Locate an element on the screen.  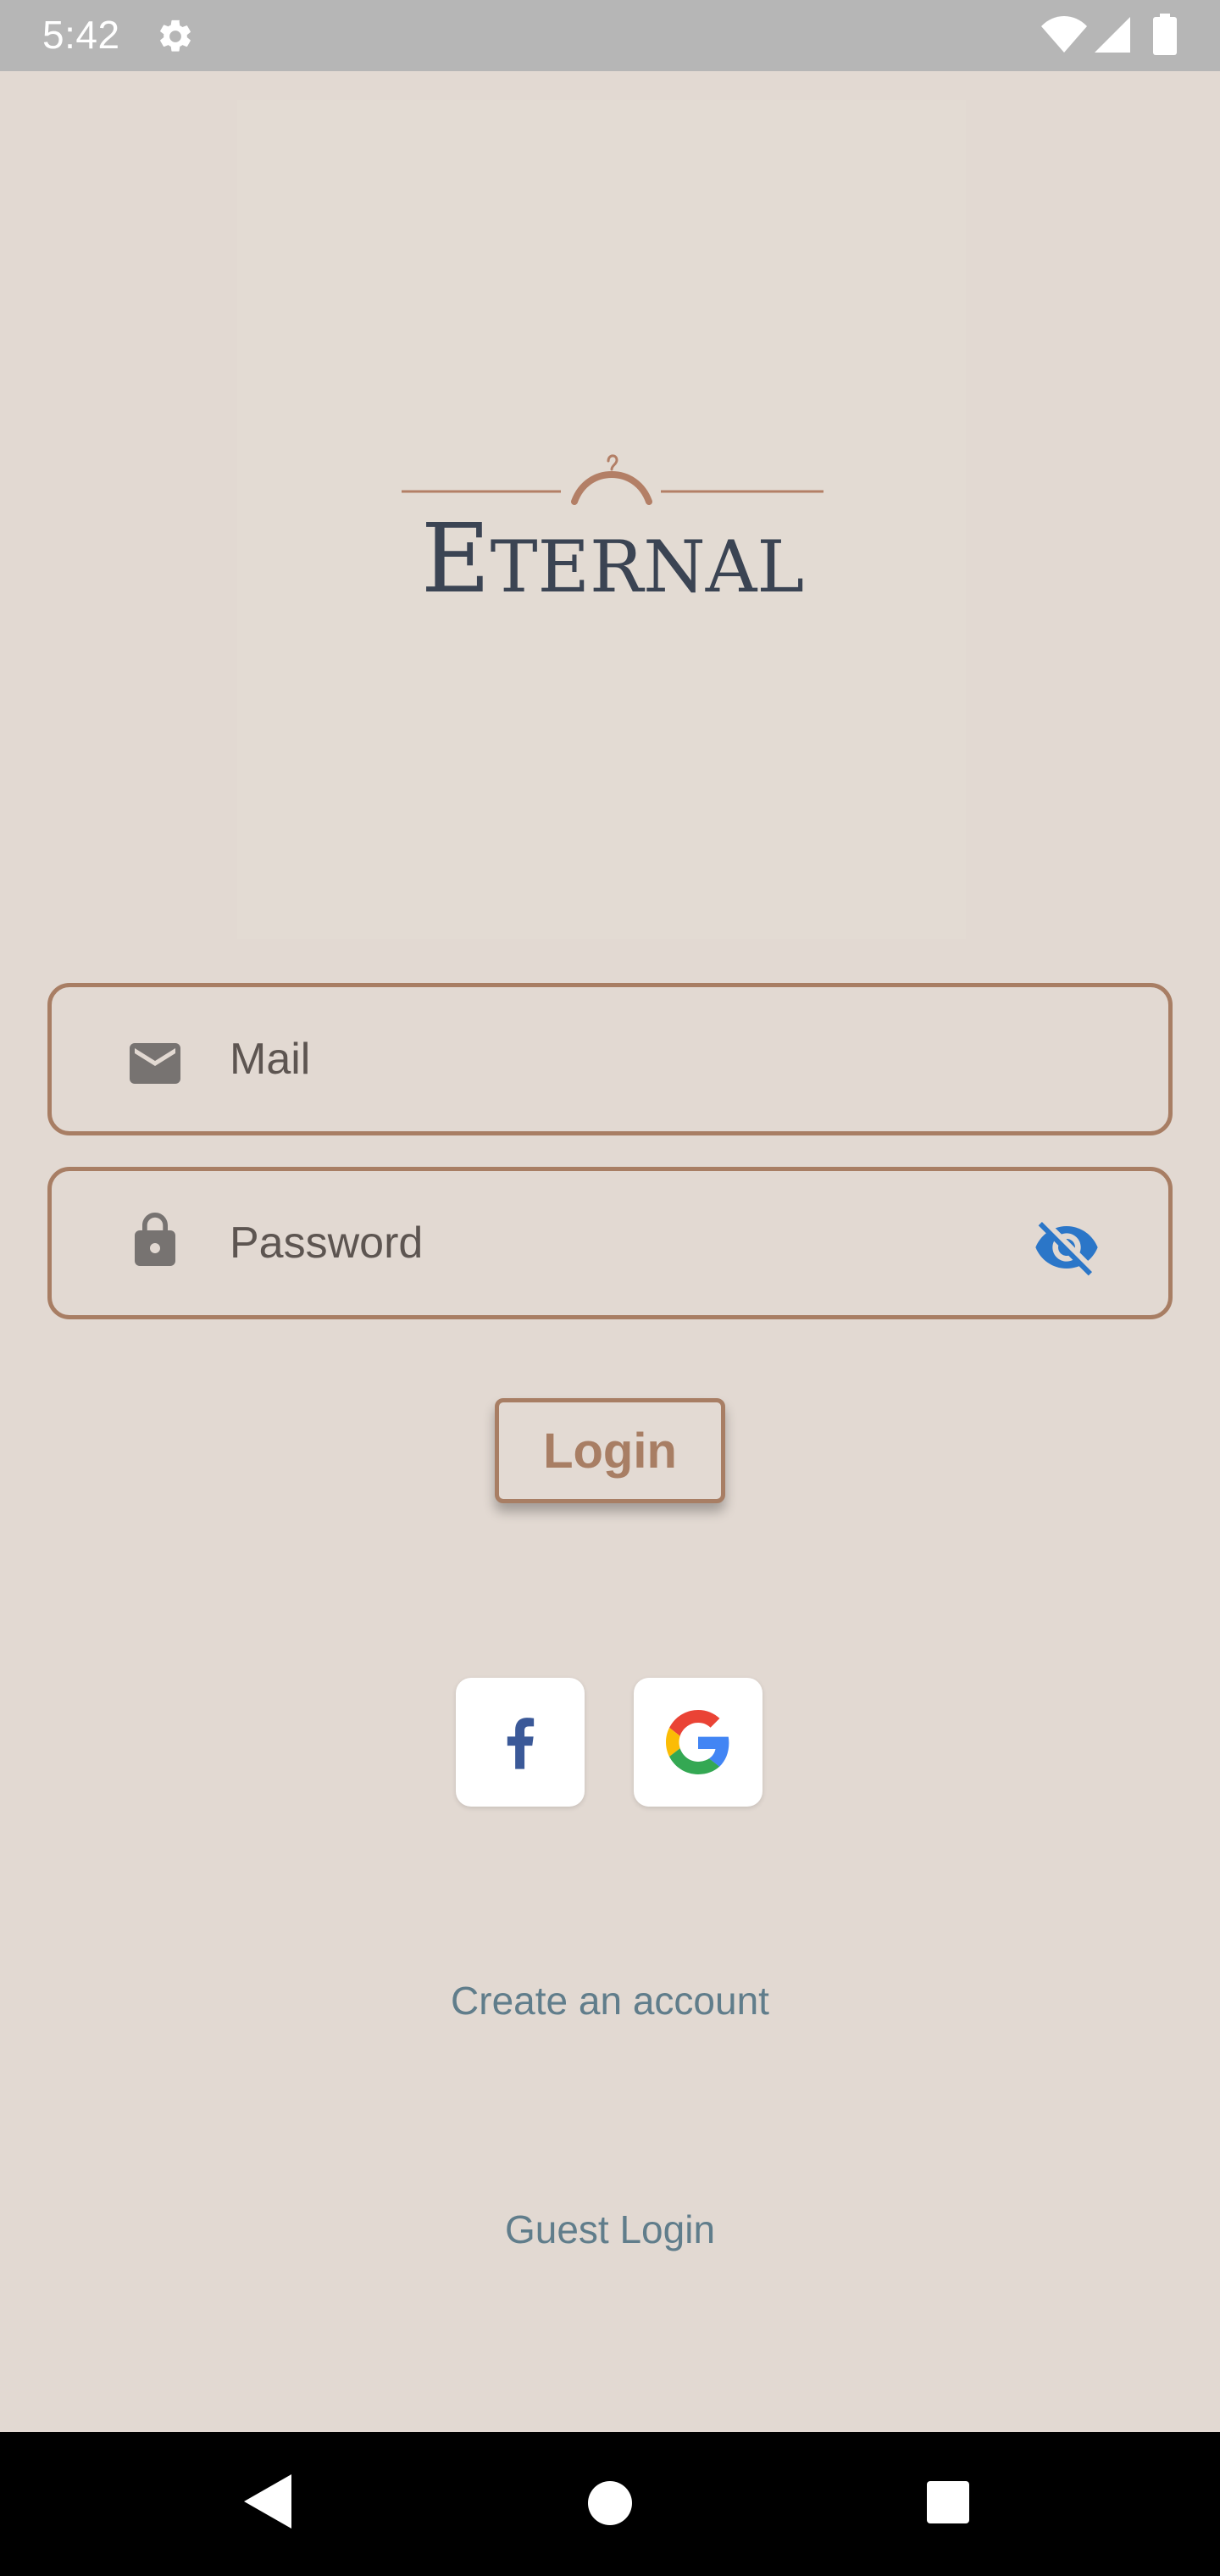
mail-field is located at coordinates (610, 1059).